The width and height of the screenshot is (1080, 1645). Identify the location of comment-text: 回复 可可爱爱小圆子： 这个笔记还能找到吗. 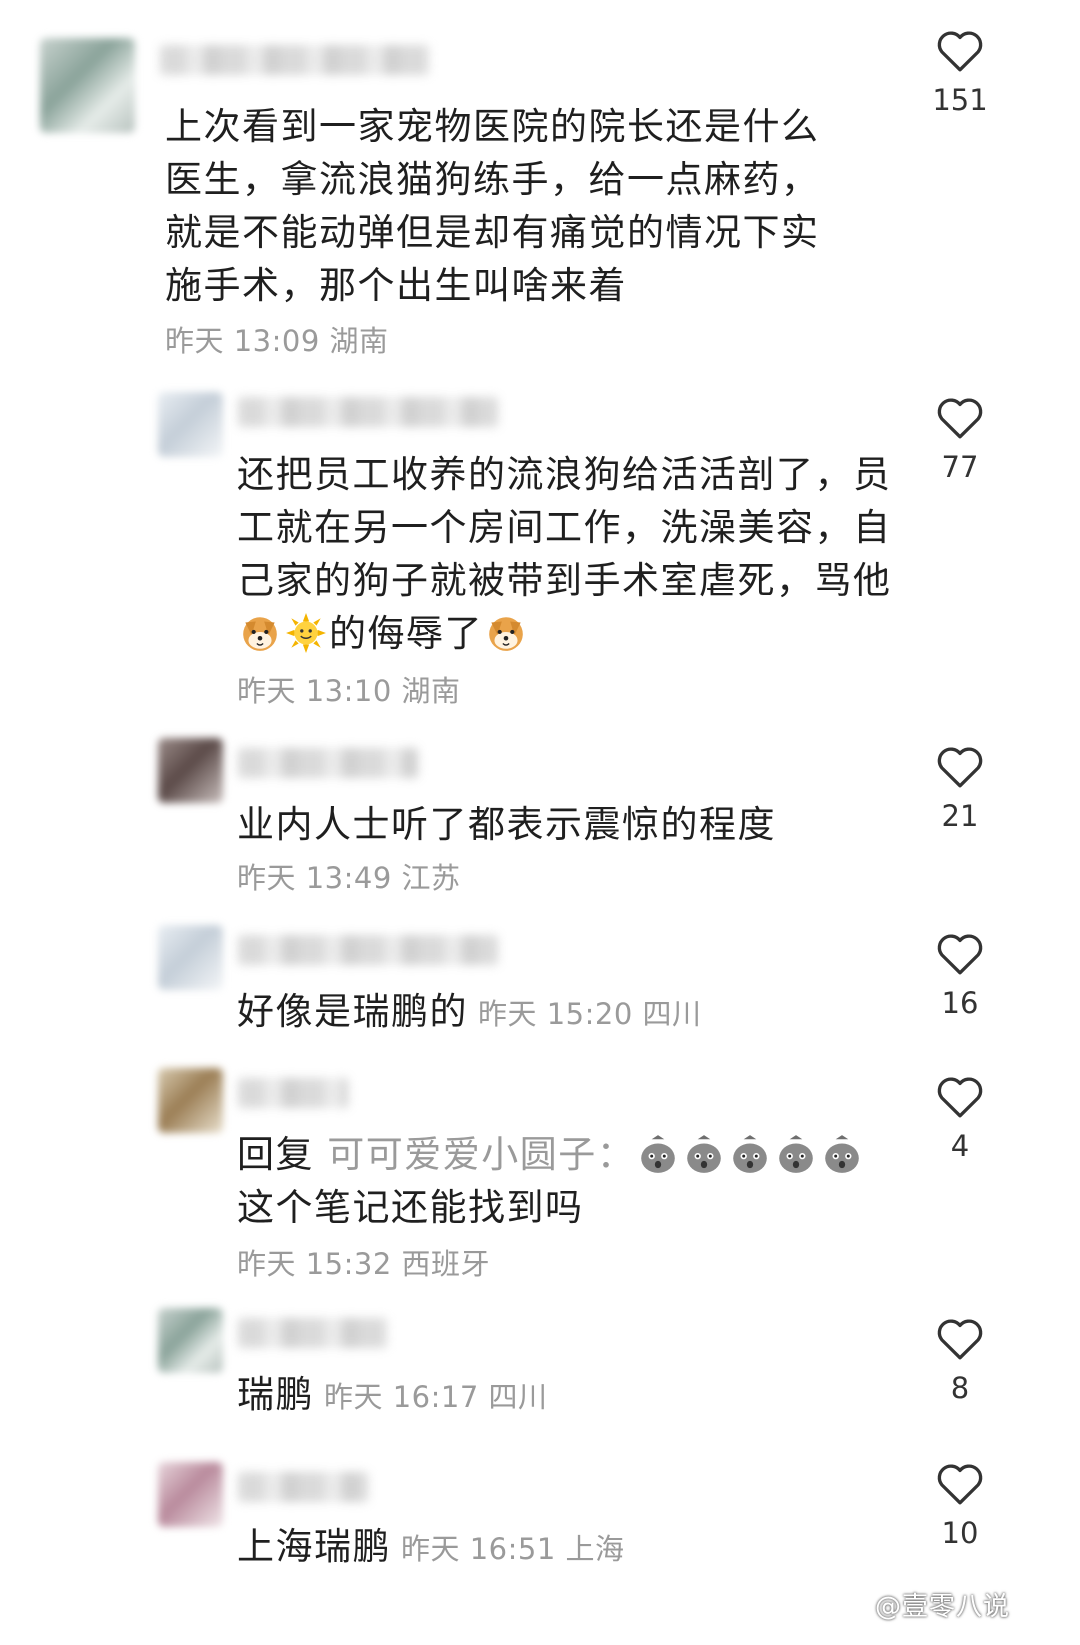
(567, 1181).